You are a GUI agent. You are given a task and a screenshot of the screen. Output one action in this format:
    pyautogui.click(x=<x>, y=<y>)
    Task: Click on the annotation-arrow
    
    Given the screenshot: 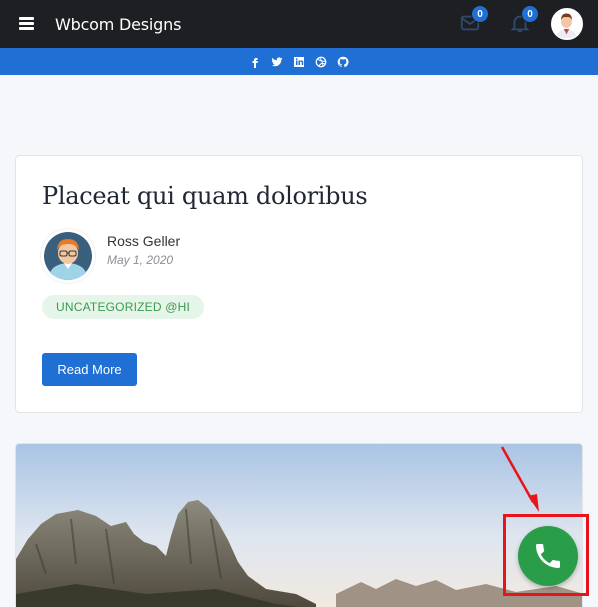 What is the action you would take?
    pyautogui.click(x=519, y=479)
    